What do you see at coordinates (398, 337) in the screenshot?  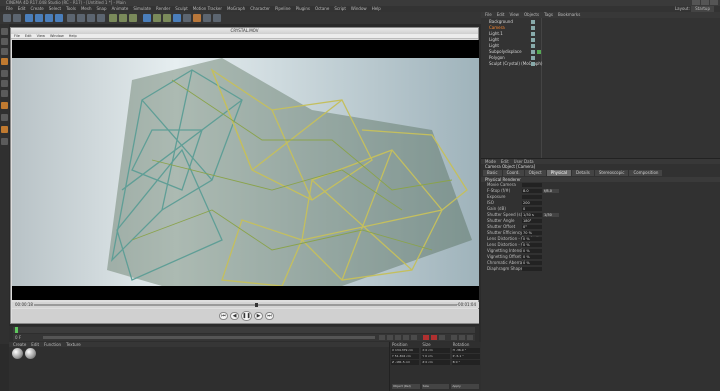 I see `play-icon` at bounding box center [398, 337].